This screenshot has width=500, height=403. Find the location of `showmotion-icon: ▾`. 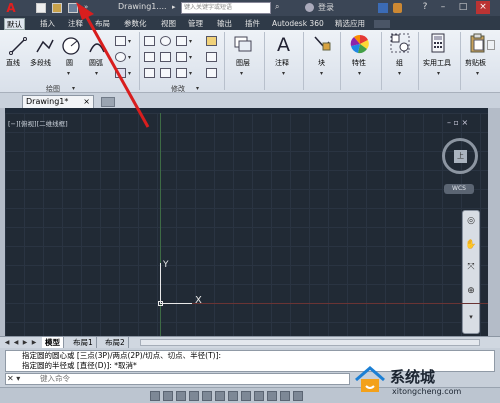

showmotion-icon: ▾ is located at coordinates (471, 317).